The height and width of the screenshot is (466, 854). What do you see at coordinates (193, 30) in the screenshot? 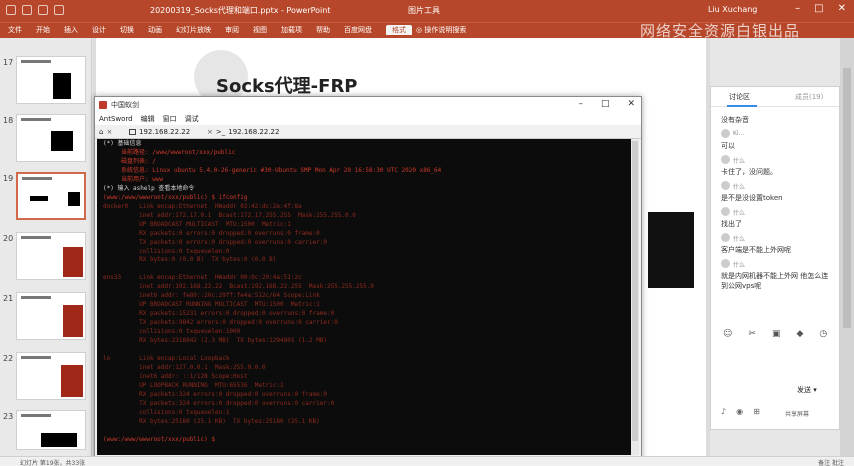
I see `ribbon-tab-slideshow: 幻灯片放映` at bounding box center [193, 30].